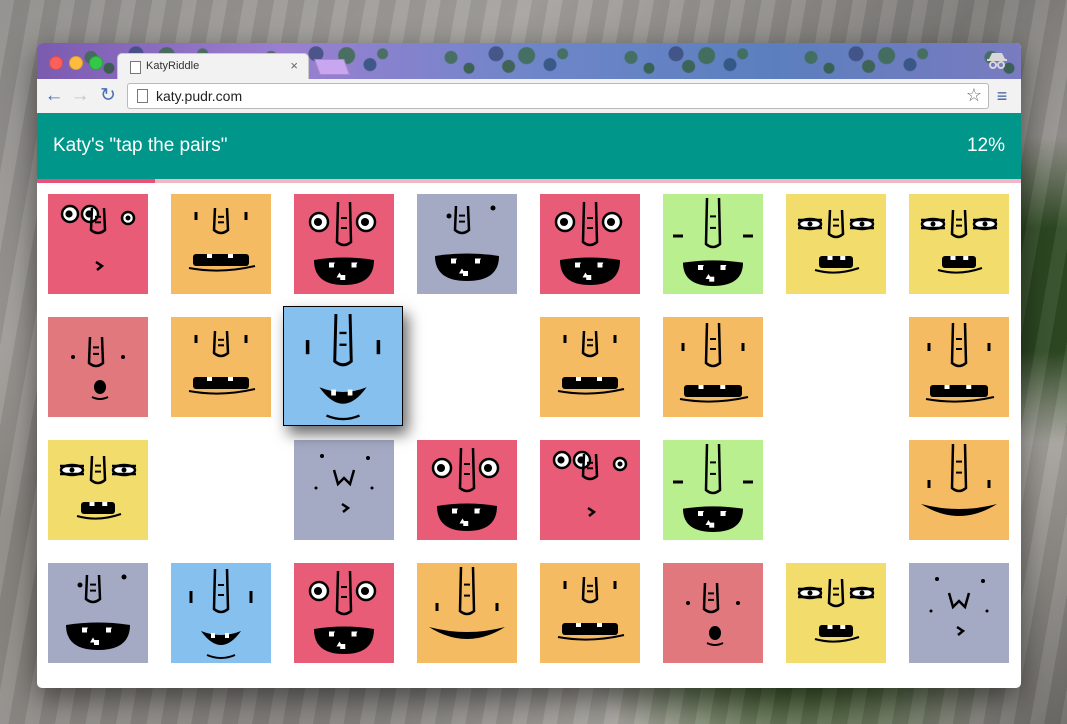 This screenshot has height=724, width=1067. What do you see at coordinates (332, 67) in the screenshot?
I see `new-tab-button` at bounding box center [332, 67].